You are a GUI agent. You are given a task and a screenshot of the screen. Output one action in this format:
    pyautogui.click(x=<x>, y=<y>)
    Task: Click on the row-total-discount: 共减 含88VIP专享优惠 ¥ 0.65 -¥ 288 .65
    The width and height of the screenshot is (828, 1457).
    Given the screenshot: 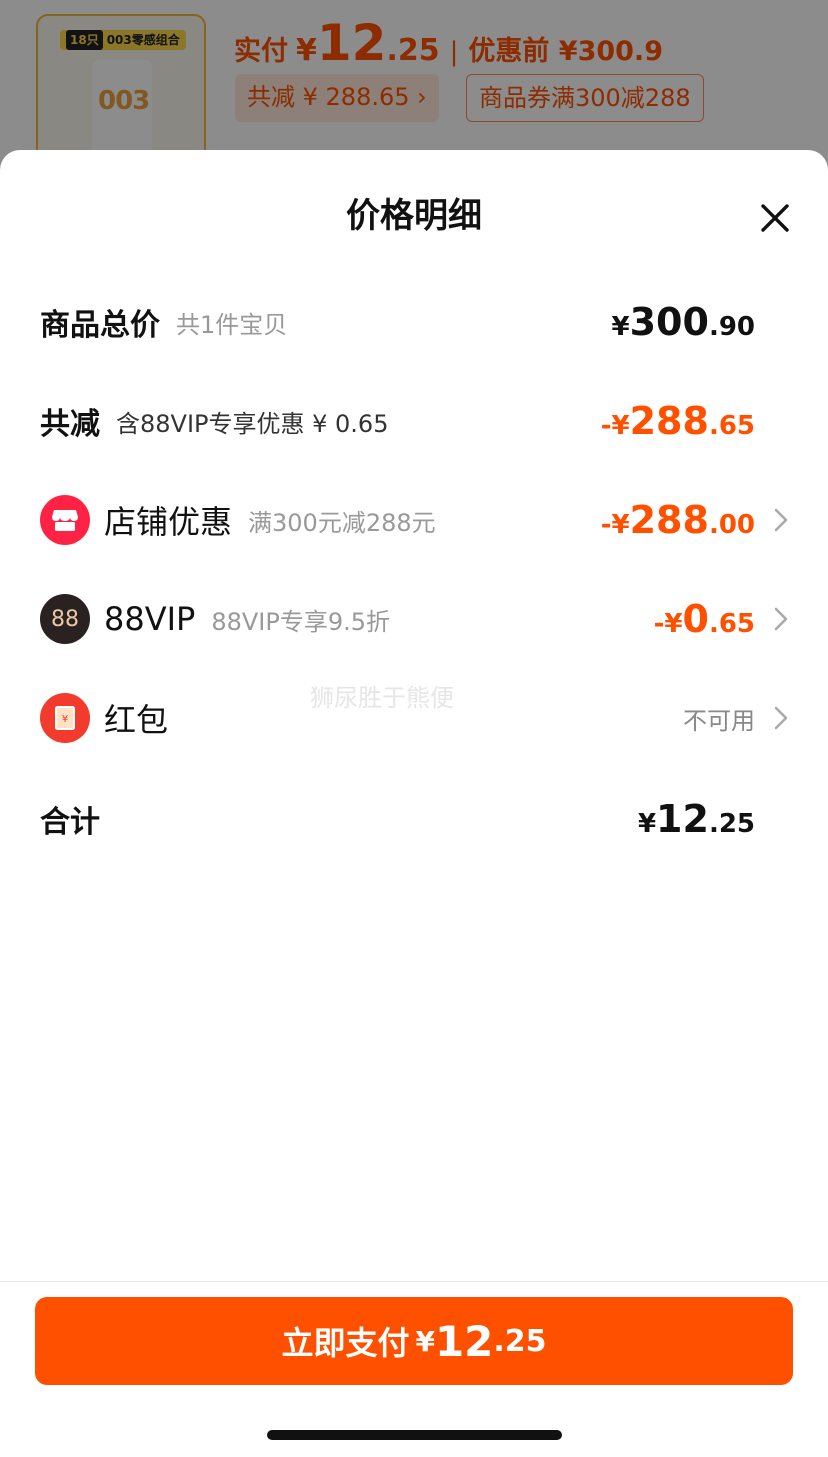 What is the action you would take?
    pyautogui.click(x=414, y=421)
    